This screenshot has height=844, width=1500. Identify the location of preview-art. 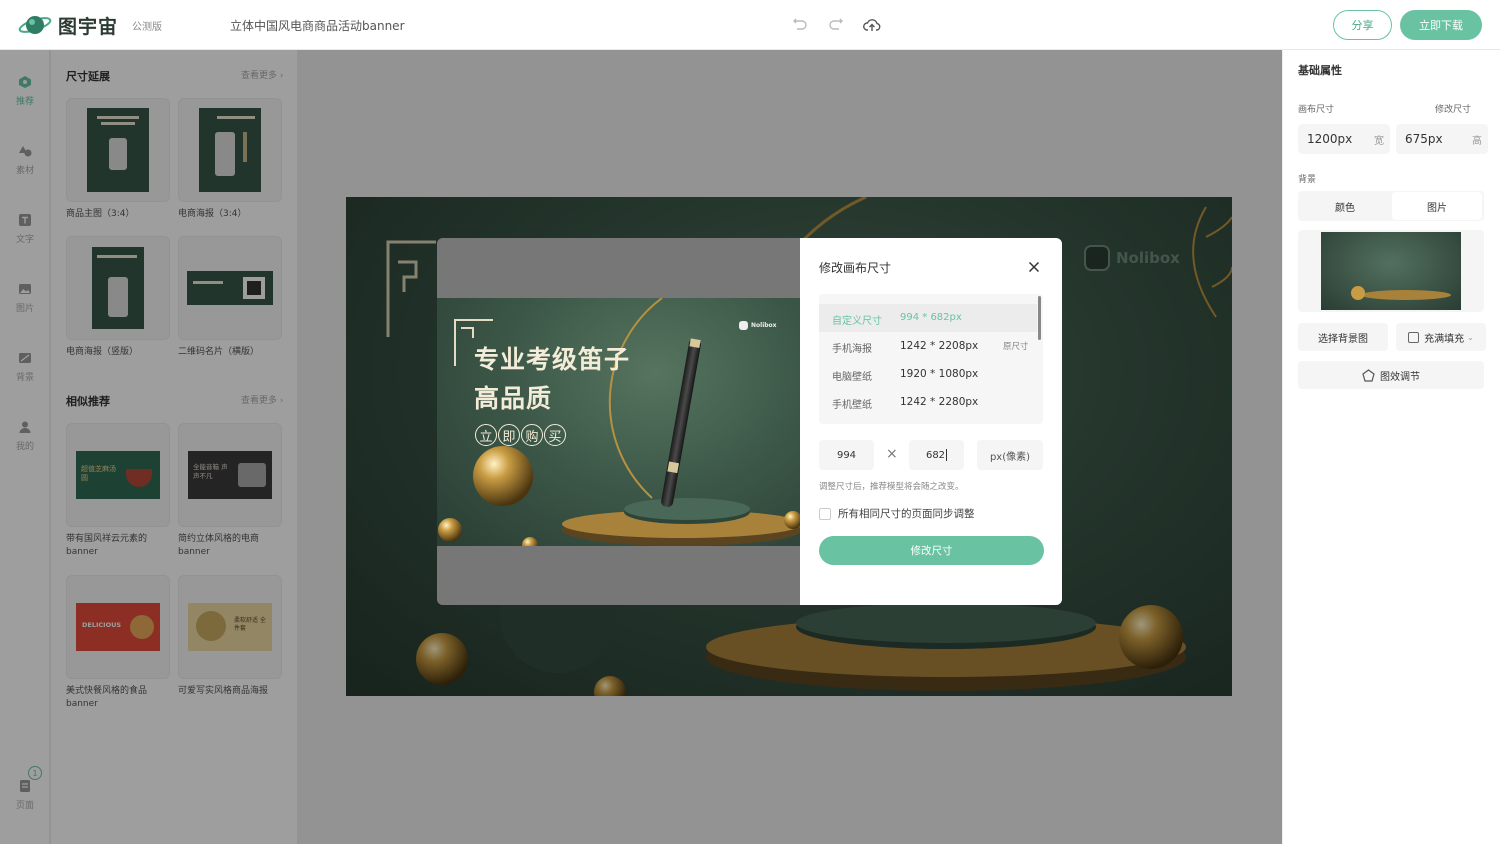
(619, 422).